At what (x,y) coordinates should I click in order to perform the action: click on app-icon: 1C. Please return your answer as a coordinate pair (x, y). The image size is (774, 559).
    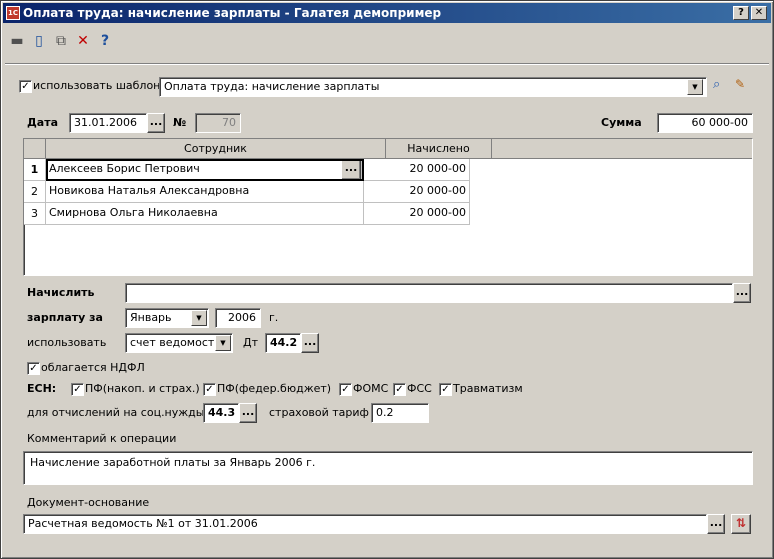
    Looking at the image, I should click on (13, 13).